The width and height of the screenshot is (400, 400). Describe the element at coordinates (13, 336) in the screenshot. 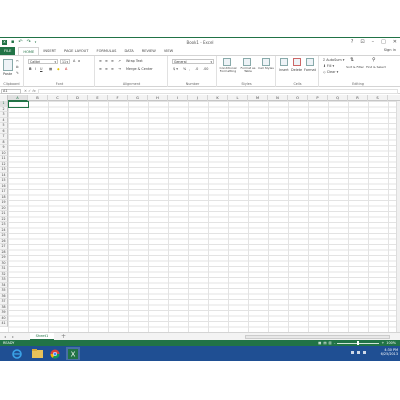

I see `next-sheet-icon: ▸` at that location.